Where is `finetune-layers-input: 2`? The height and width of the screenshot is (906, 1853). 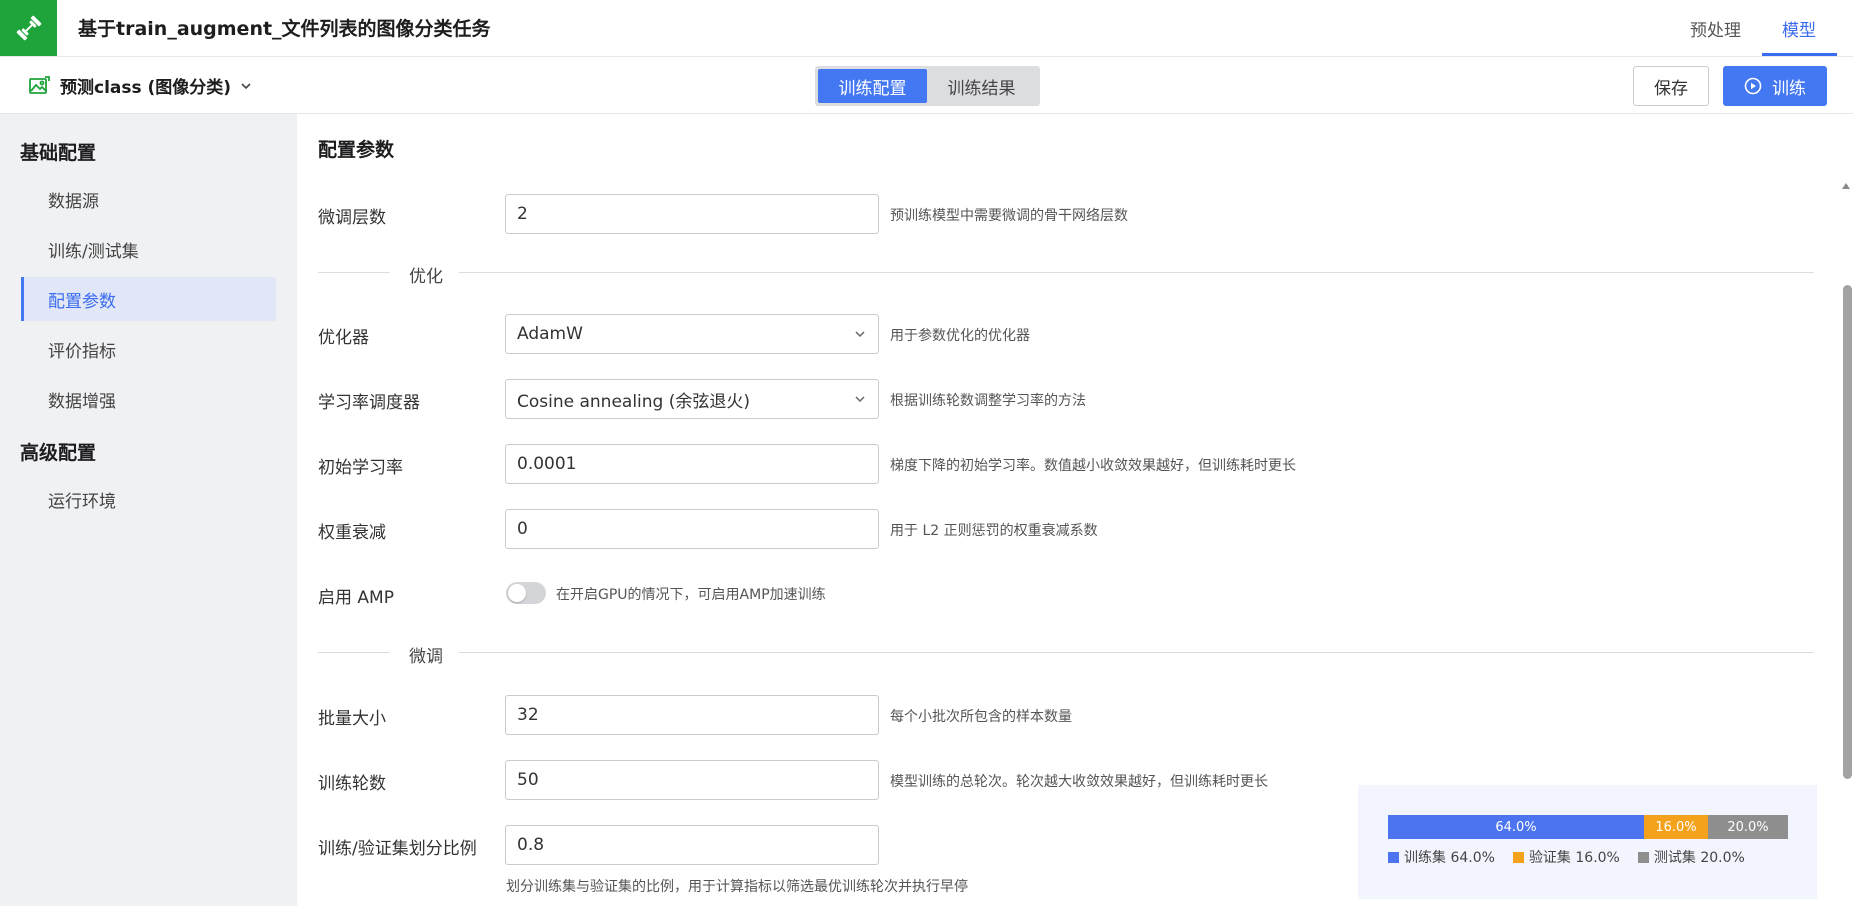
finetune-layers-input: 2 is located at coordinates (692, 214).